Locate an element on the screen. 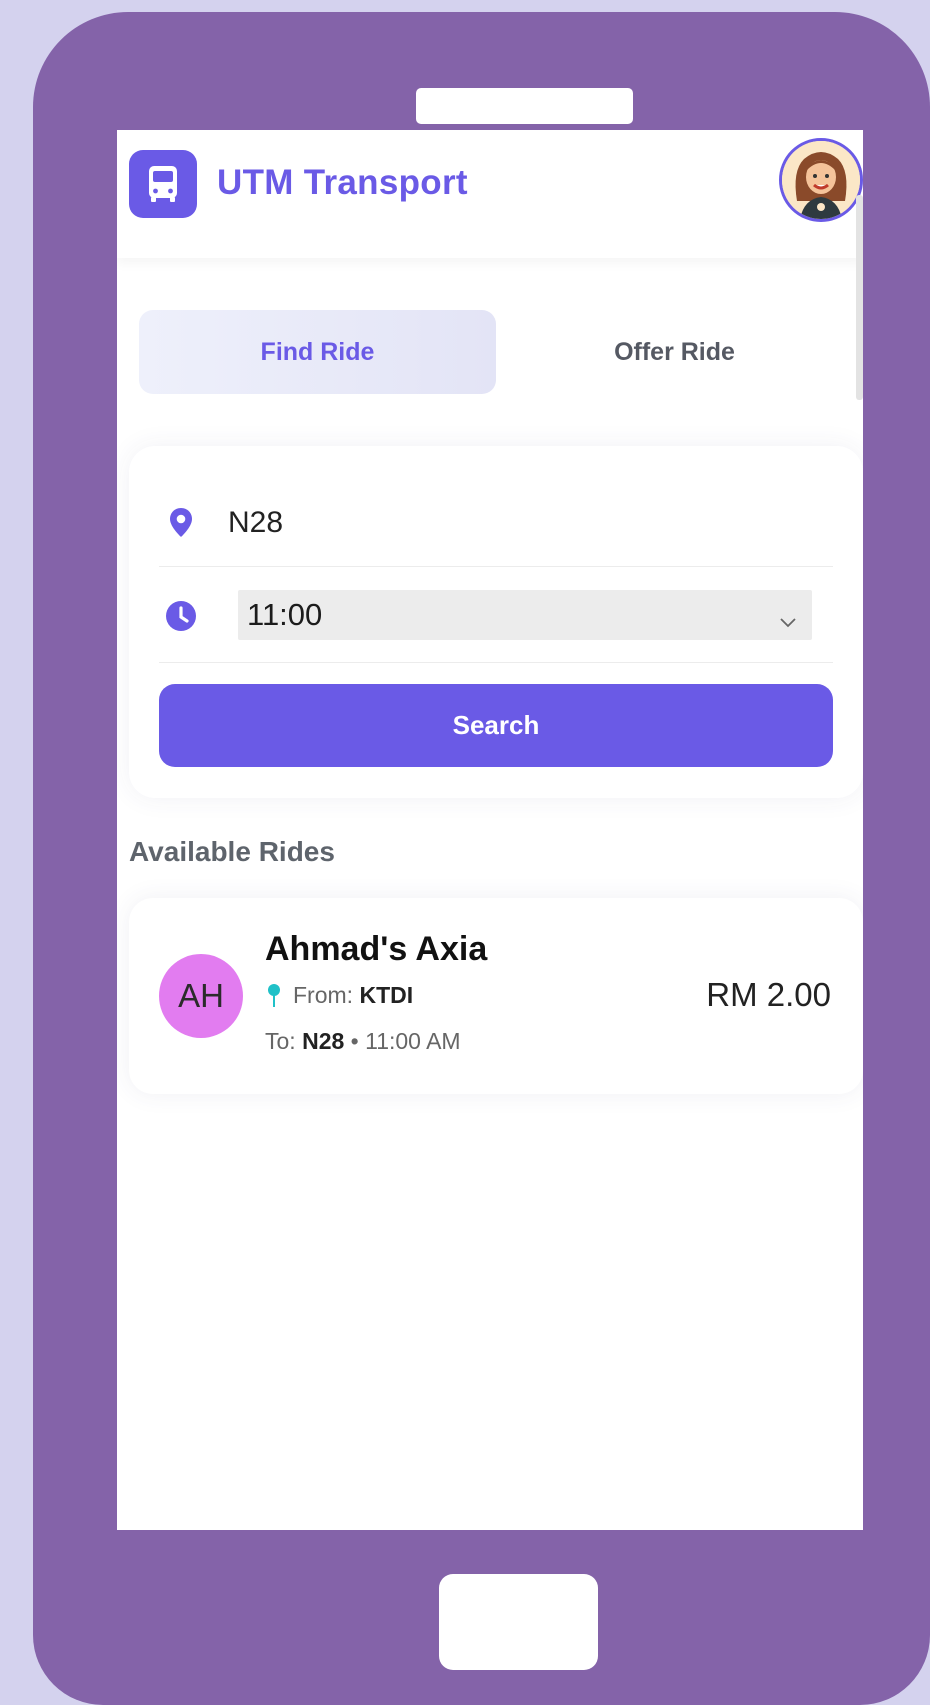 The width and height of the screenshot is (930, 1705). ride-from: From: KTDI is located at coordinates (339, 995).